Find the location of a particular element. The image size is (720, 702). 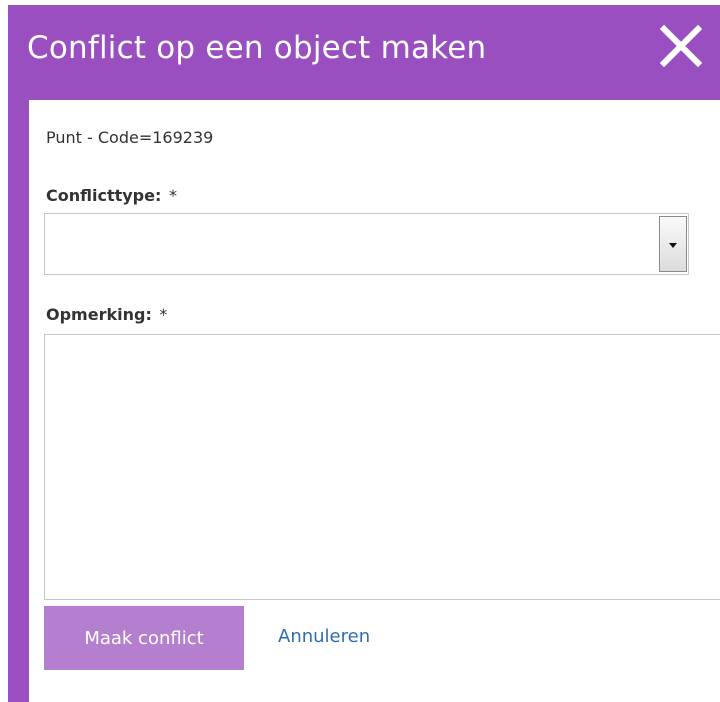

chevron-down-icon is located at coordinates (673, 245).